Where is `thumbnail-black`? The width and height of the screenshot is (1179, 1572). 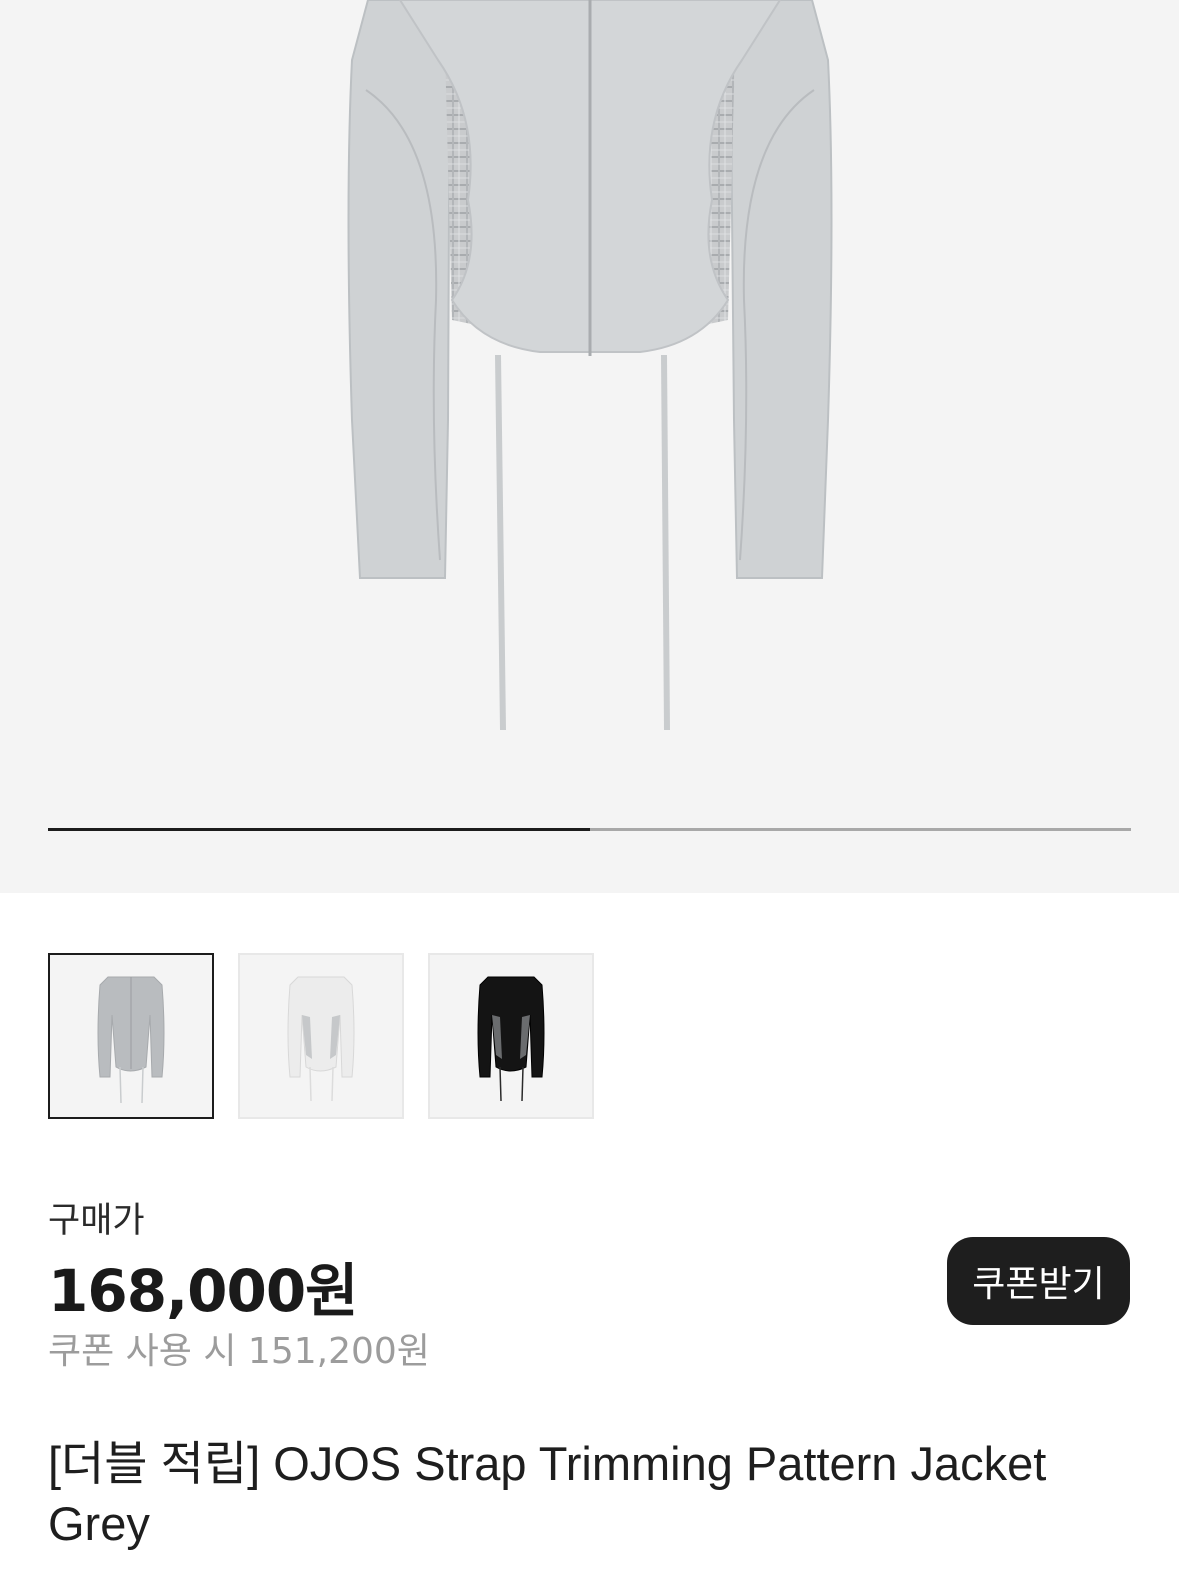
thumbnail-black is located at coordinates (511, 1036).